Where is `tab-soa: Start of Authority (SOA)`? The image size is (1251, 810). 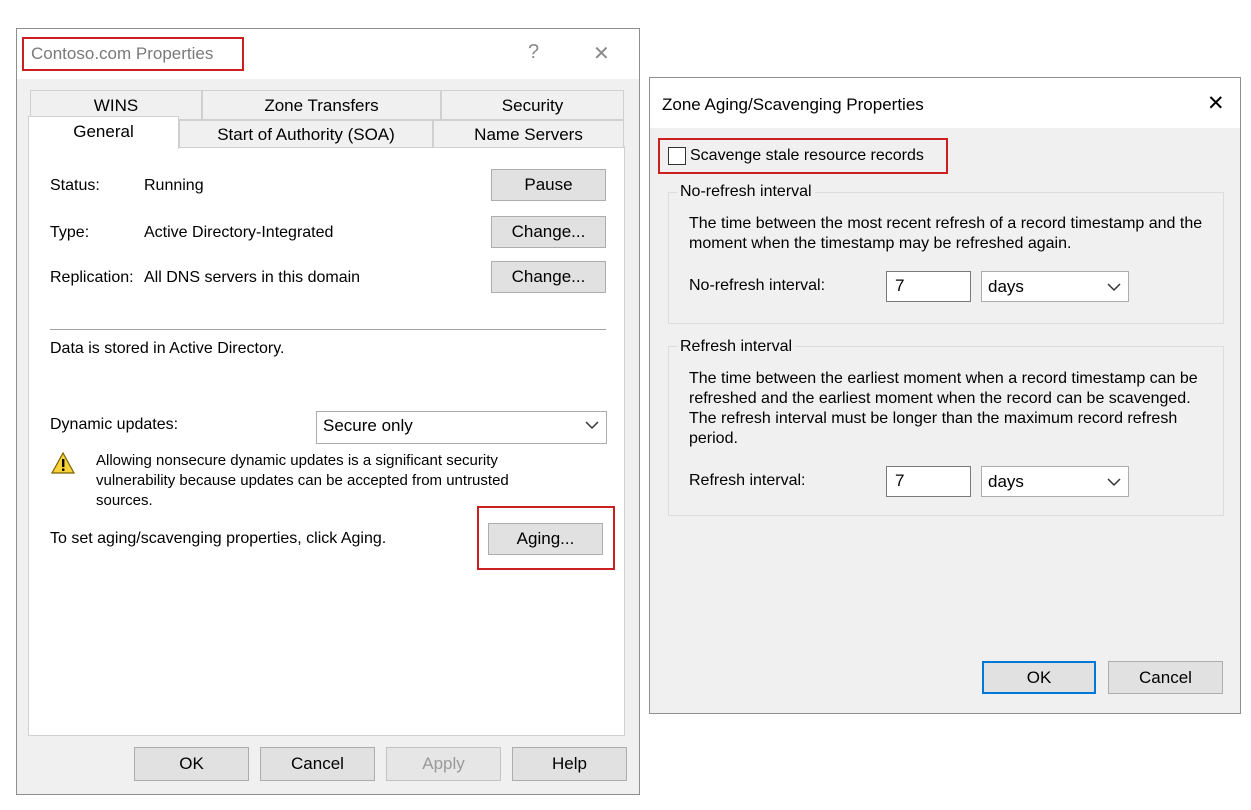
tab-soa: Start of Authority (SOA) is located at coordinates (306, 134).